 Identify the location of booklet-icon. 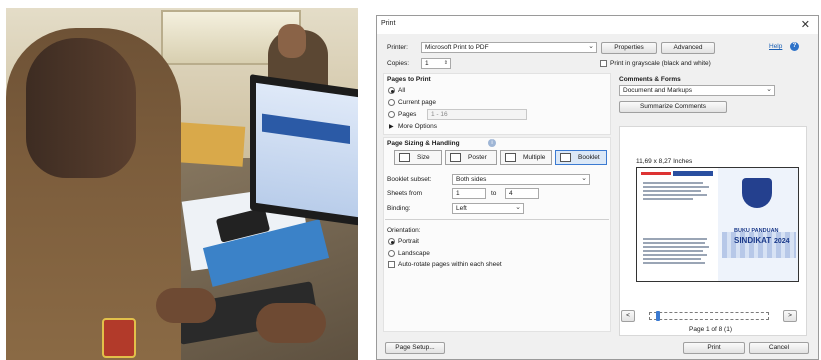
(565, 157).